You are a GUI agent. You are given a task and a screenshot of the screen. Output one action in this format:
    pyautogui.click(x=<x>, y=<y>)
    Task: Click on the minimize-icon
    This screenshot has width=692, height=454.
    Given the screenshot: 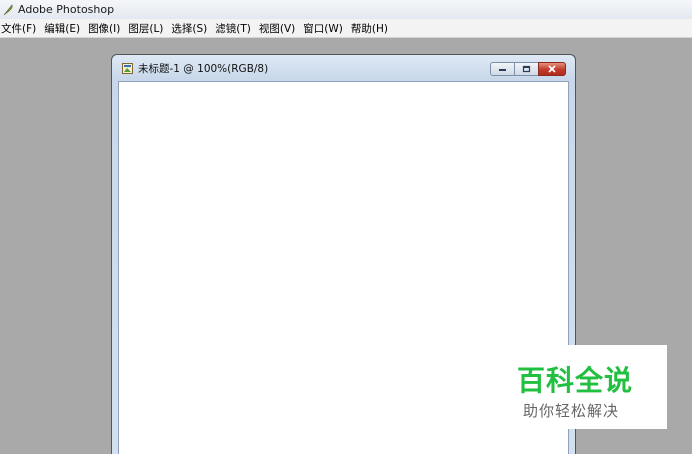 What is the action you would take?
    pyautogui.click(x=502, y=70)
    